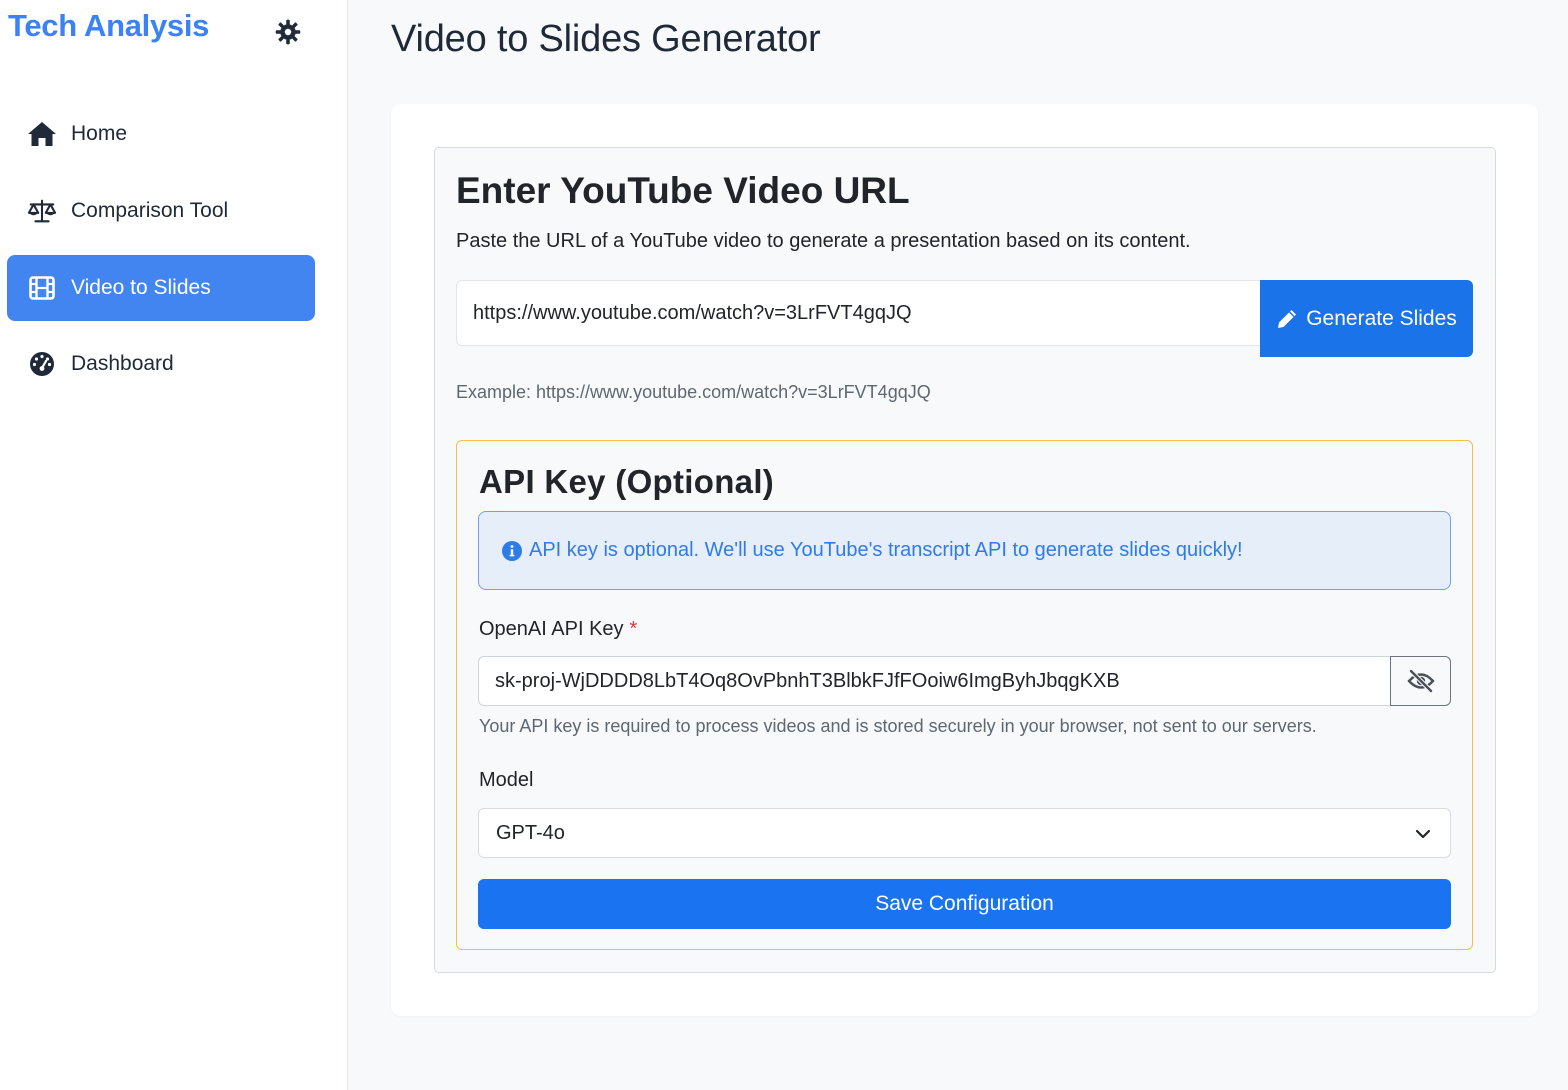 This screenshot has height=1090, width=1568. I want to click on chevron-down-icon, so click(1423, 837).